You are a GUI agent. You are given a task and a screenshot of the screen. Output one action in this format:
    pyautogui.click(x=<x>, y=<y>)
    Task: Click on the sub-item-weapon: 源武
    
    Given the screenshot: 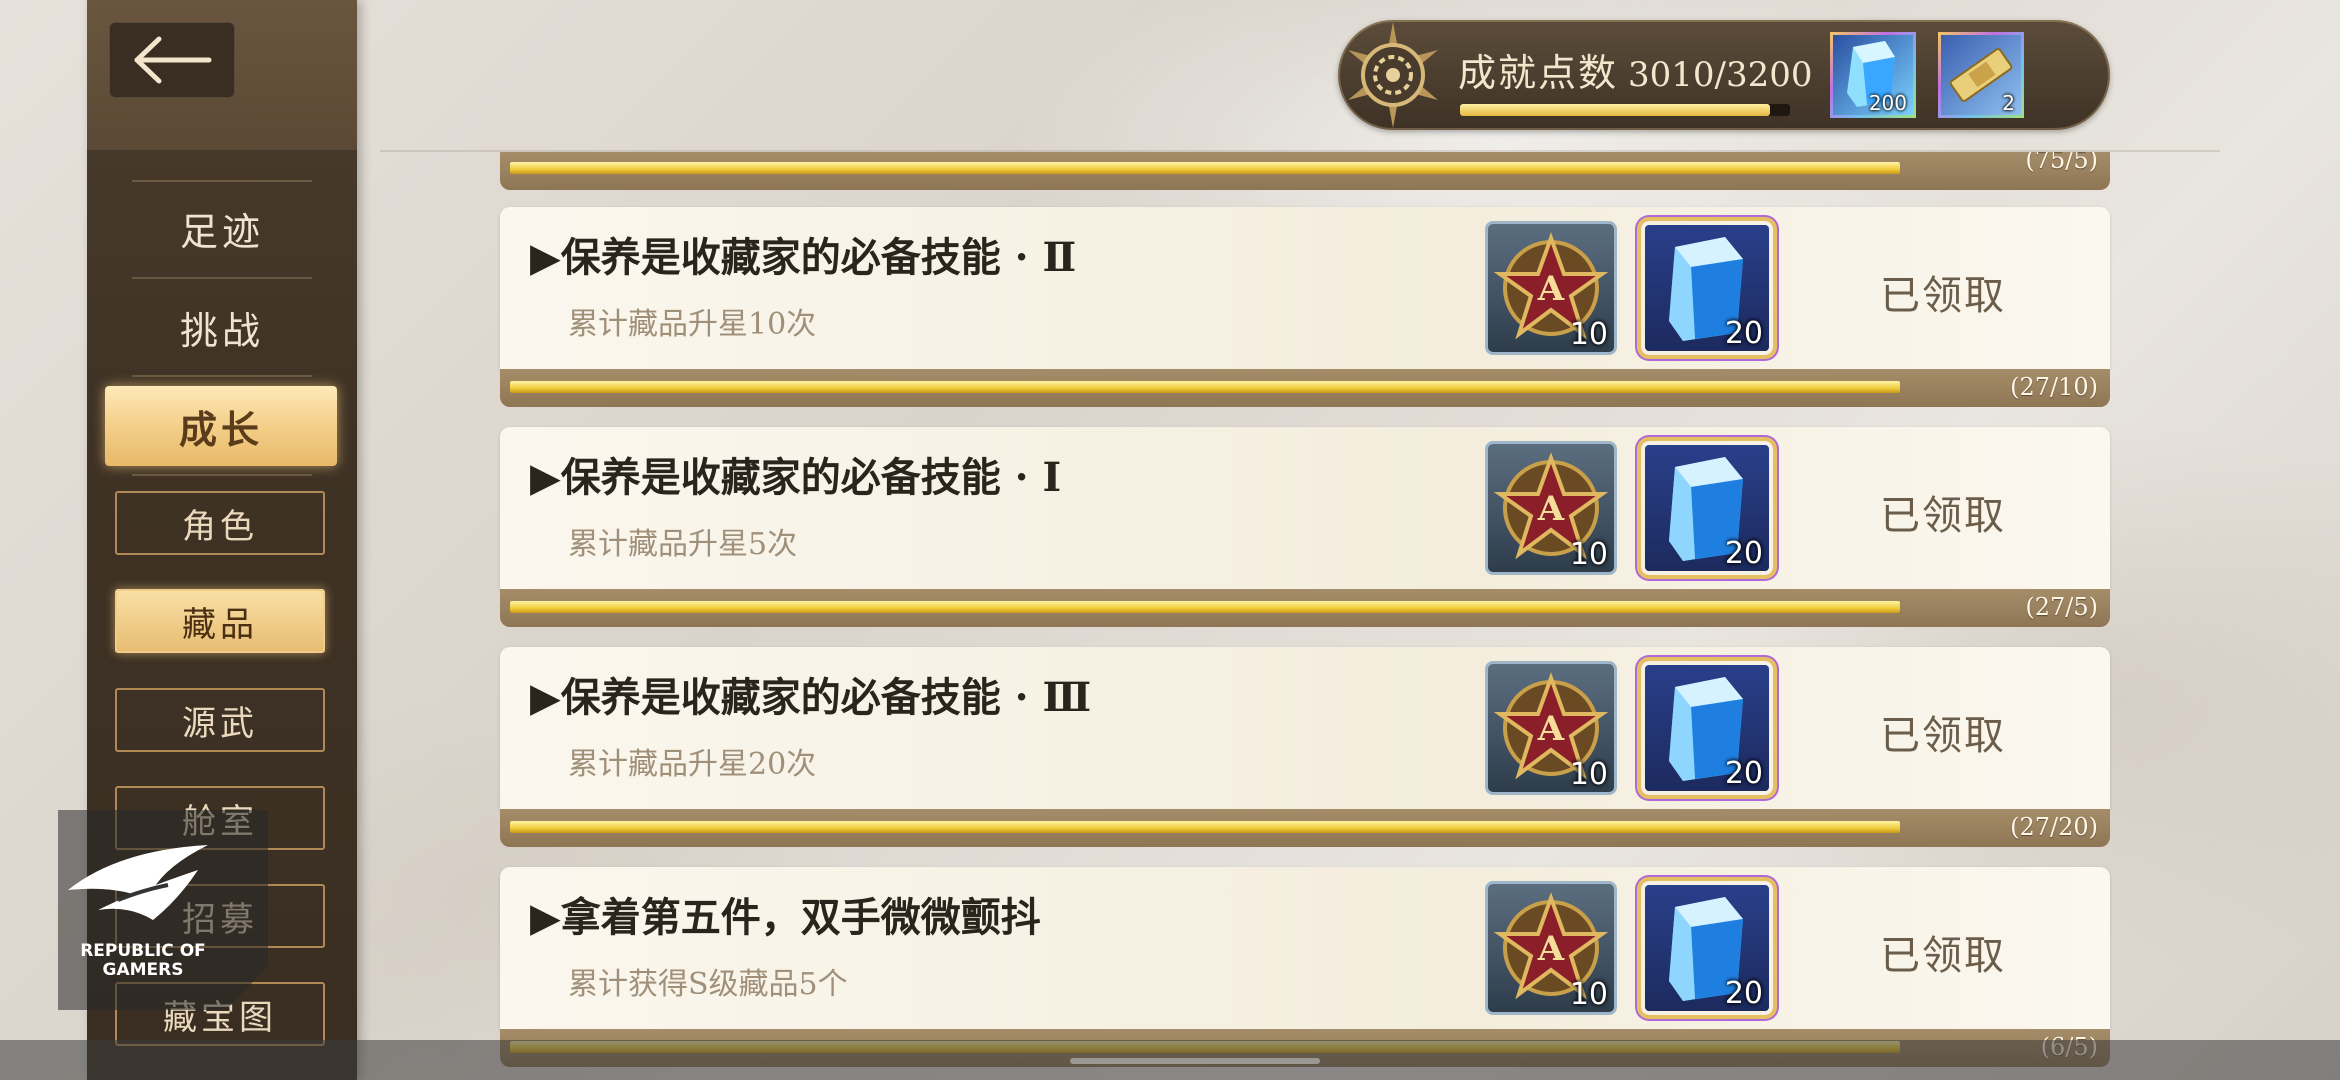 What is the action you would take?
    pyautogui.click(x=220, y=720)
    